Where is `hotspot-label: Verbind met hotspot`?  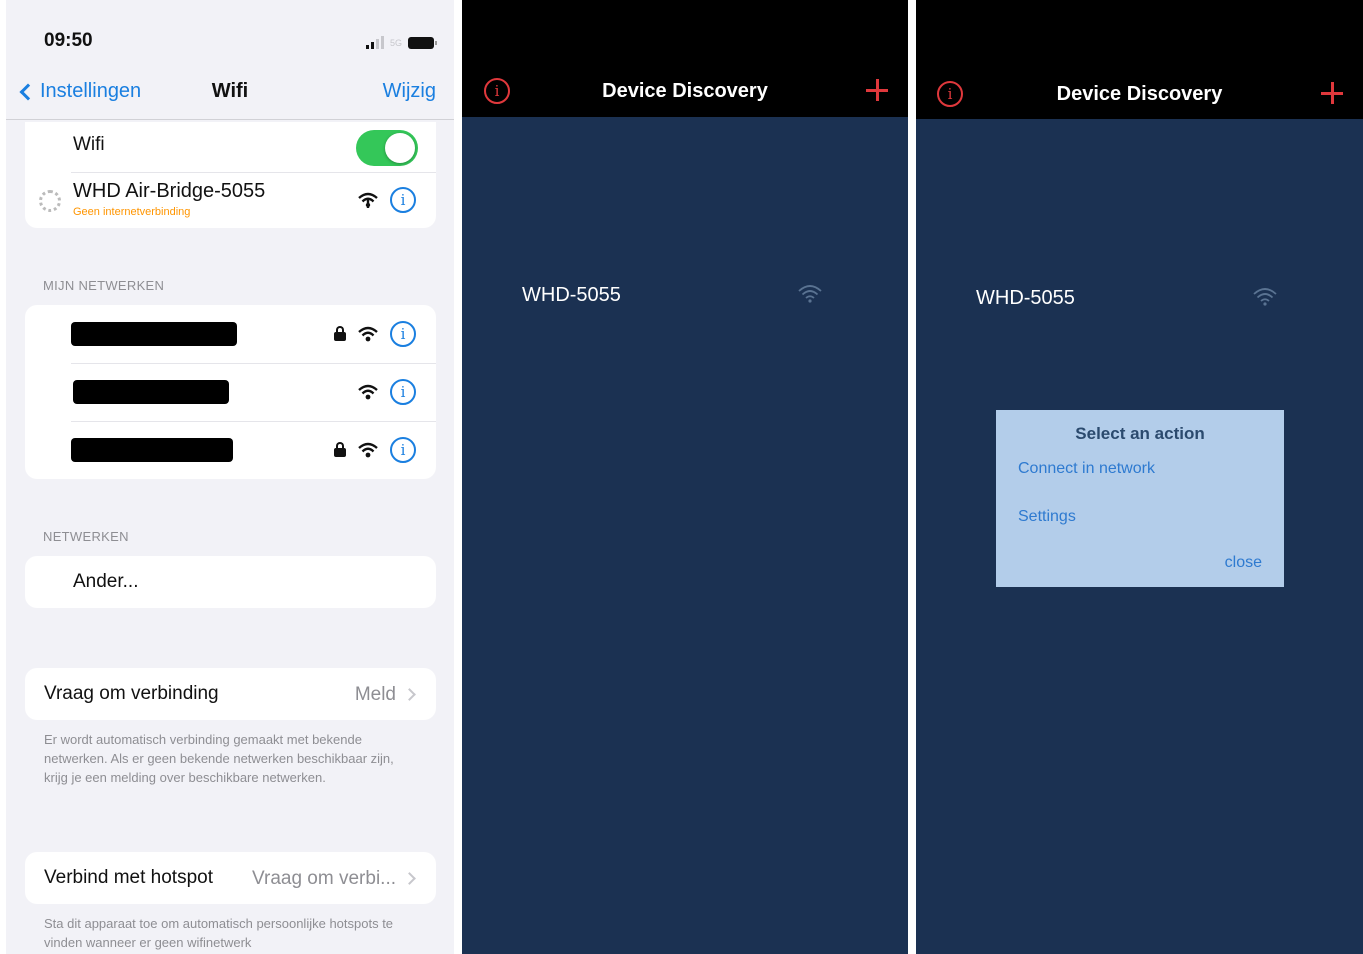
hotspot-label: Verbind met hotspot is located at coordinates (128, 877).